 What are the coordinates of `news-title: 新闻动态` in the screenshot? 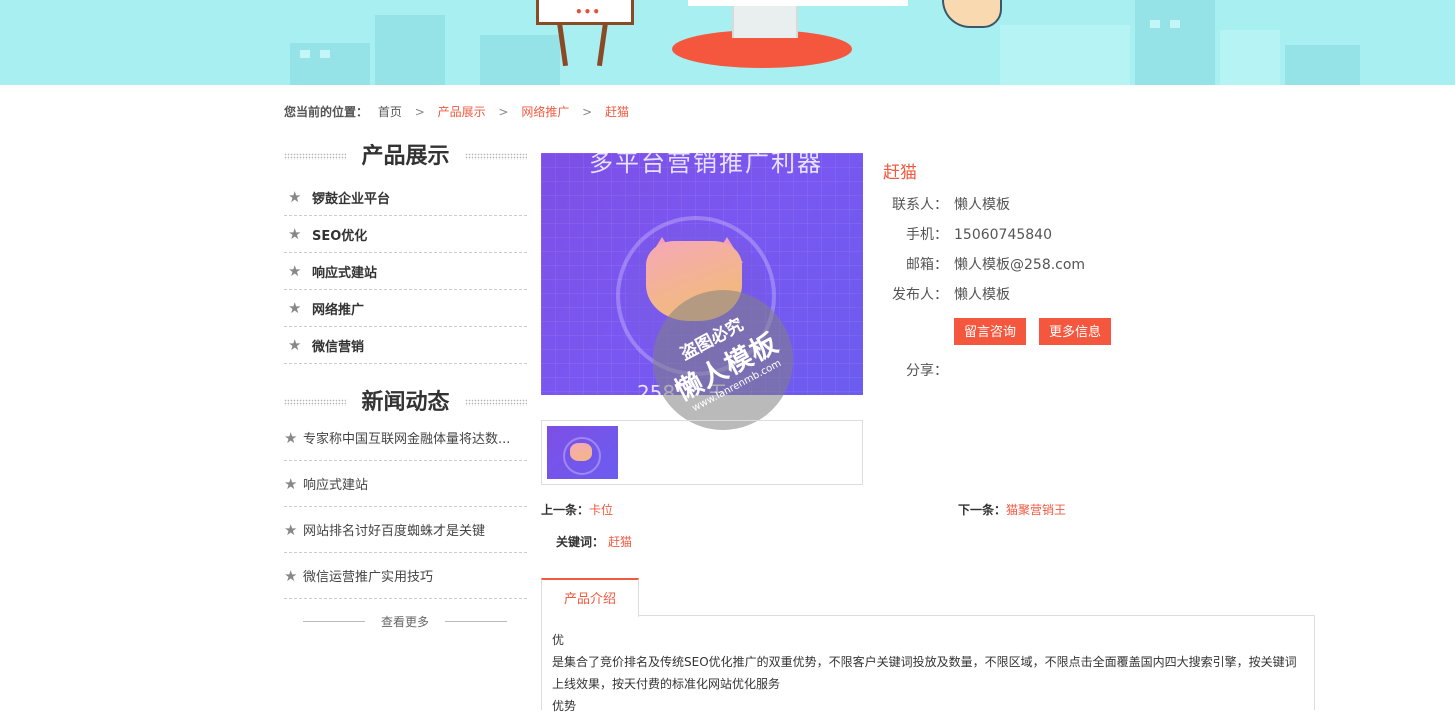 It's located at (405, 402).